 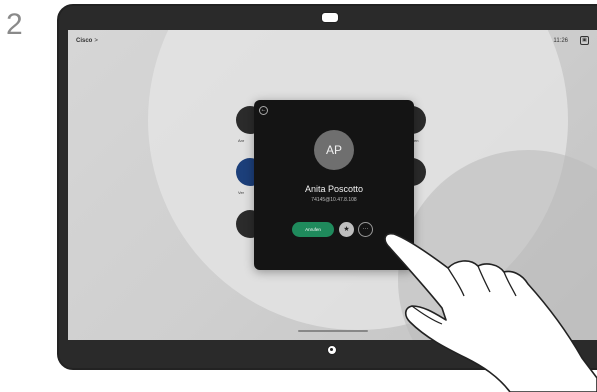 I want to click on home-tile-label: Anr, so click(x=241, y=140).